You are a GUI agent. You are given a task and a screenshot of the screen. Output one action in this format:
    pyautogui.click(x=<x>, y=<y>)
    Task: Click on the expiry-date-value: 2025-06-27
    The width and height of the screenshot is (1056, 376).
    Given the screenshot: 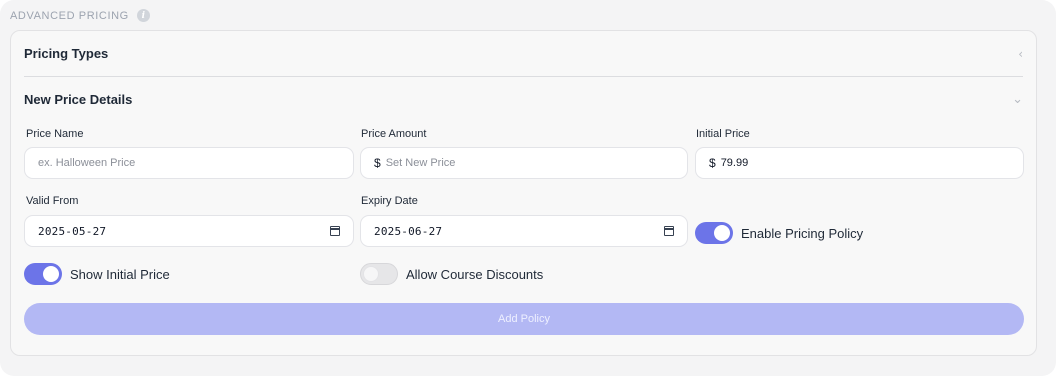 What is the action you would take?
    pyautogui.click(x=408, y=231)
    